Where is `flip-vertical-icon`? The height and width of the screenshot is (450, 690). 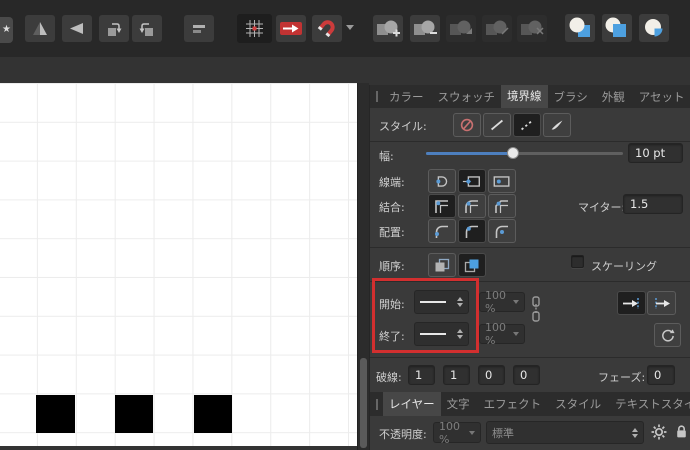
flip-vertical-icon is located at coordinates (40, 28).